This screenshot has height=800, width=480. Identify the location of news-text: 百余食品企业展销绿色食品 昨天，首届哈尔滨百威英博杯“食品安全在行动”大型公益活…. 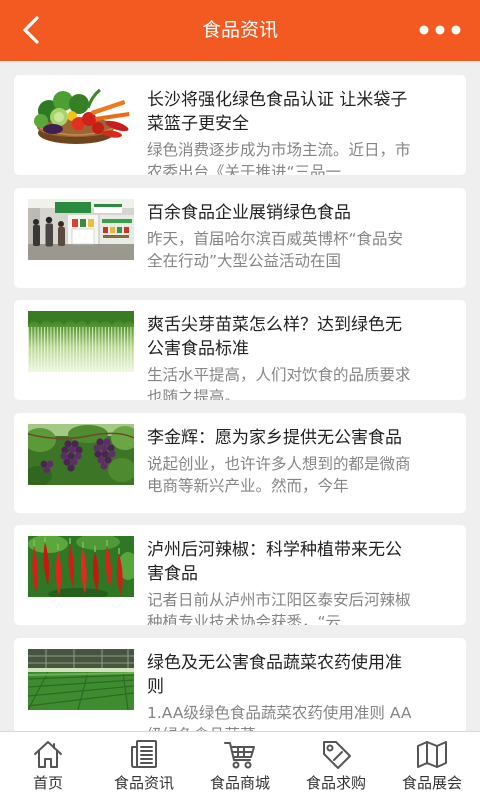
(282, 236).